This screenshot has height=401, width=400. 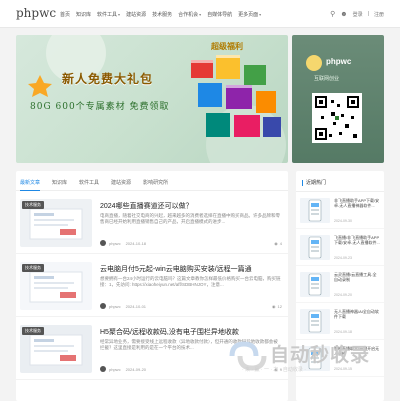 I want to click on nav-item-label: 技术服务, so click(x=162, y=14).